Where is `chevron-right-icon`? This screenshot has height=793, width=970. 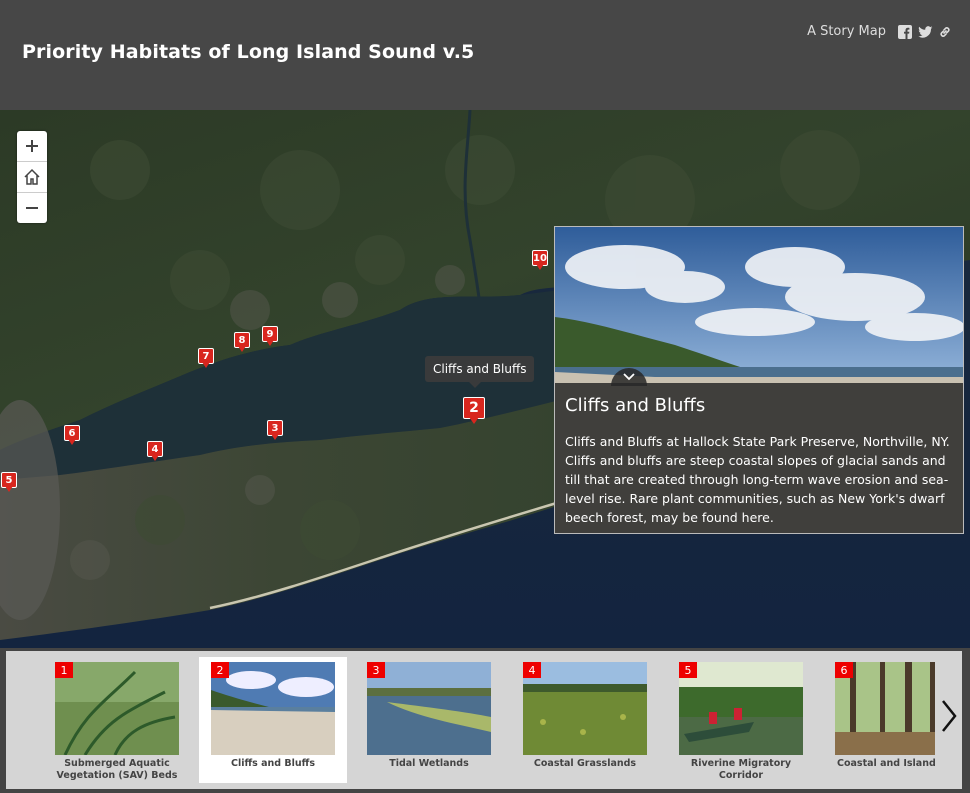
chevron-right-icon is located at coordinates (949, 716).